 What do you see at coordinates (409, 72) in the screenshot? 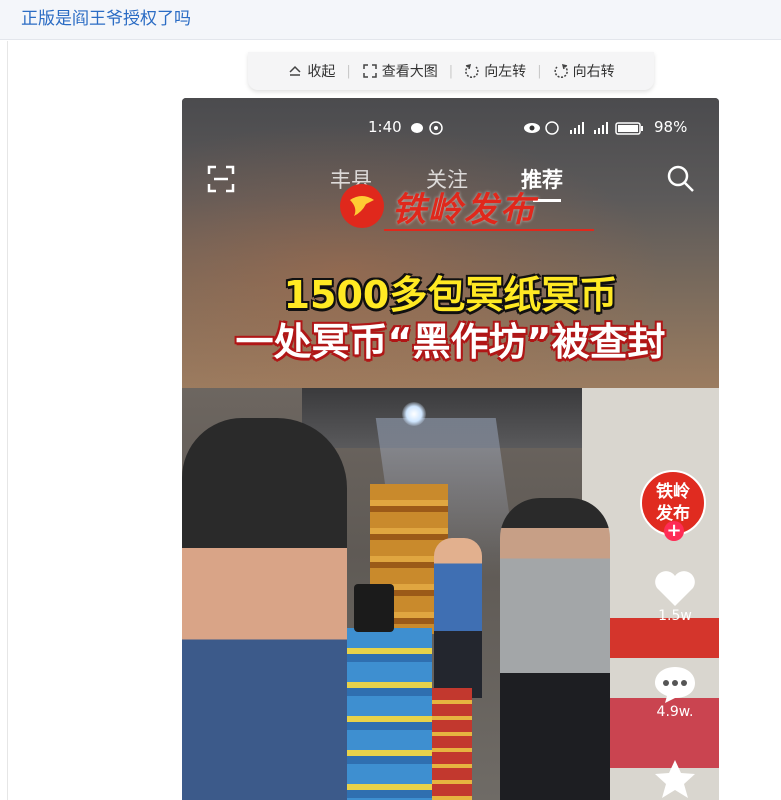
I see `view-large-label: 查看大图` at bounding box center [409, 72].